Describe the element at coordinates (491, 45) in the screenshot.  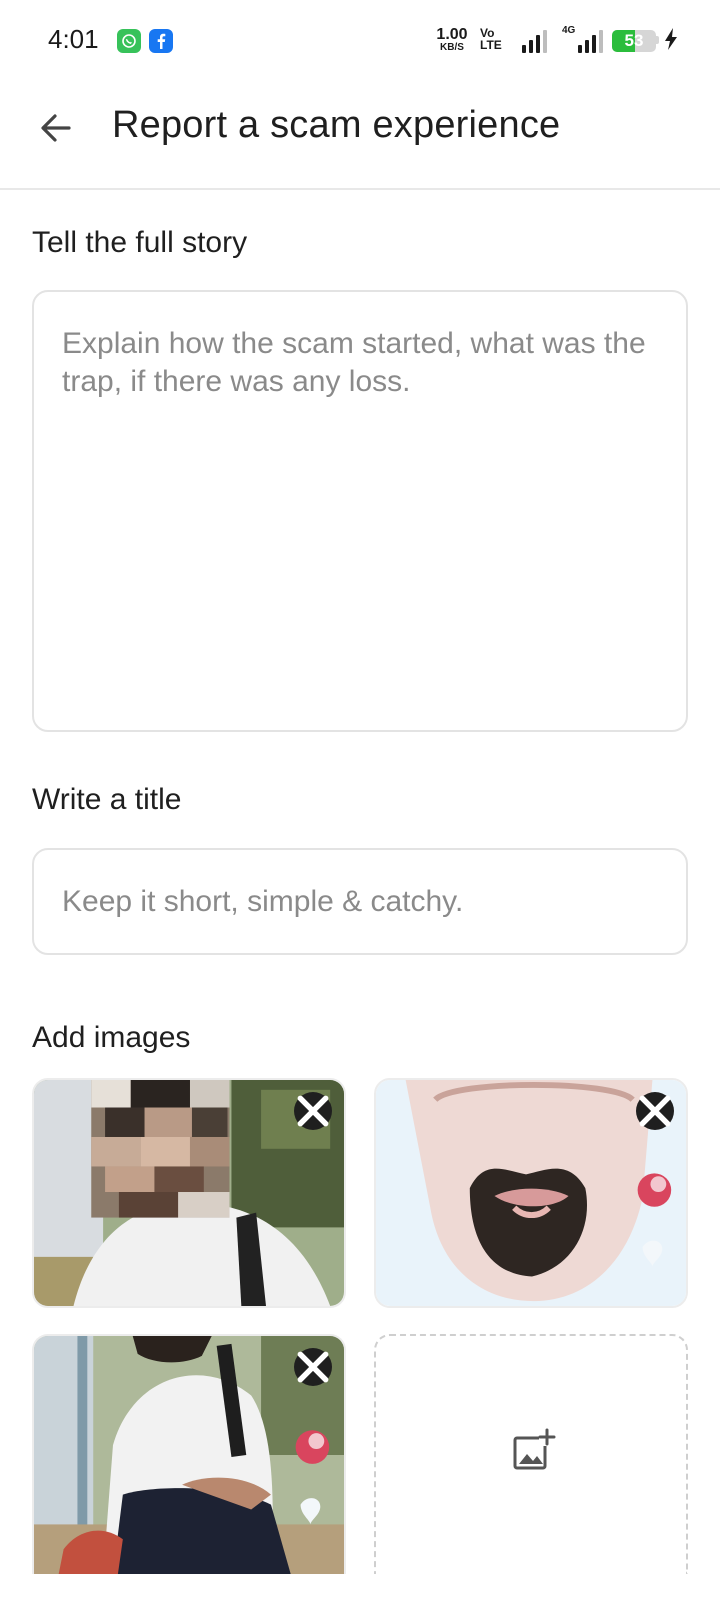
I see `volte-bottom-text: LTE` at that location.